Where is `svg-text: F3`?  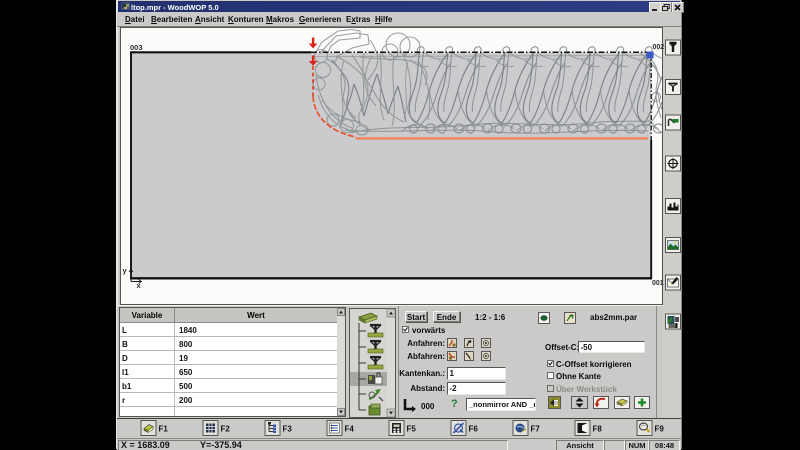
svg-text: F3 is located at coordinates (288, 429).